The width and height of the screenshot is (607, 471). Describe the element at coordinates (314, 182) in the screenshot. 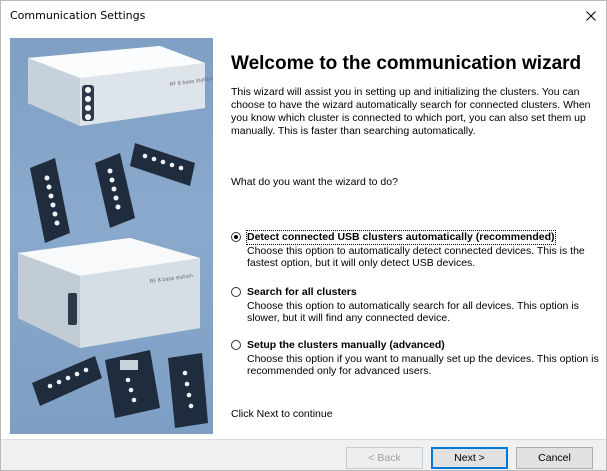

I see `question-text: What do you want the wizard to do?` at that location.